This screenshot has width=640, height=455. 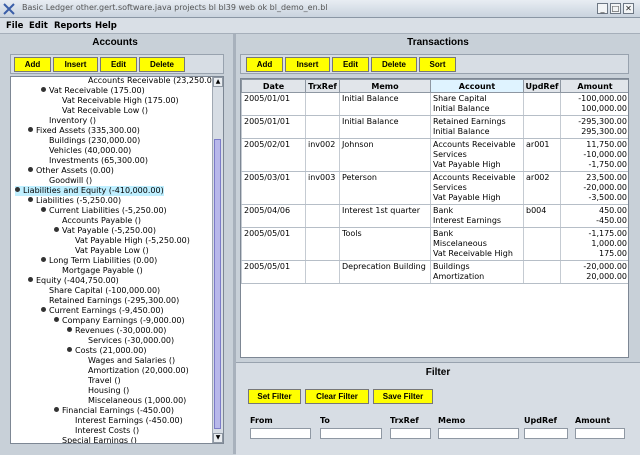 What do you see at coordinates (104, 391) in the screenshot?
I see `tree-node: Housing ()` at bounding box center [104, 391].